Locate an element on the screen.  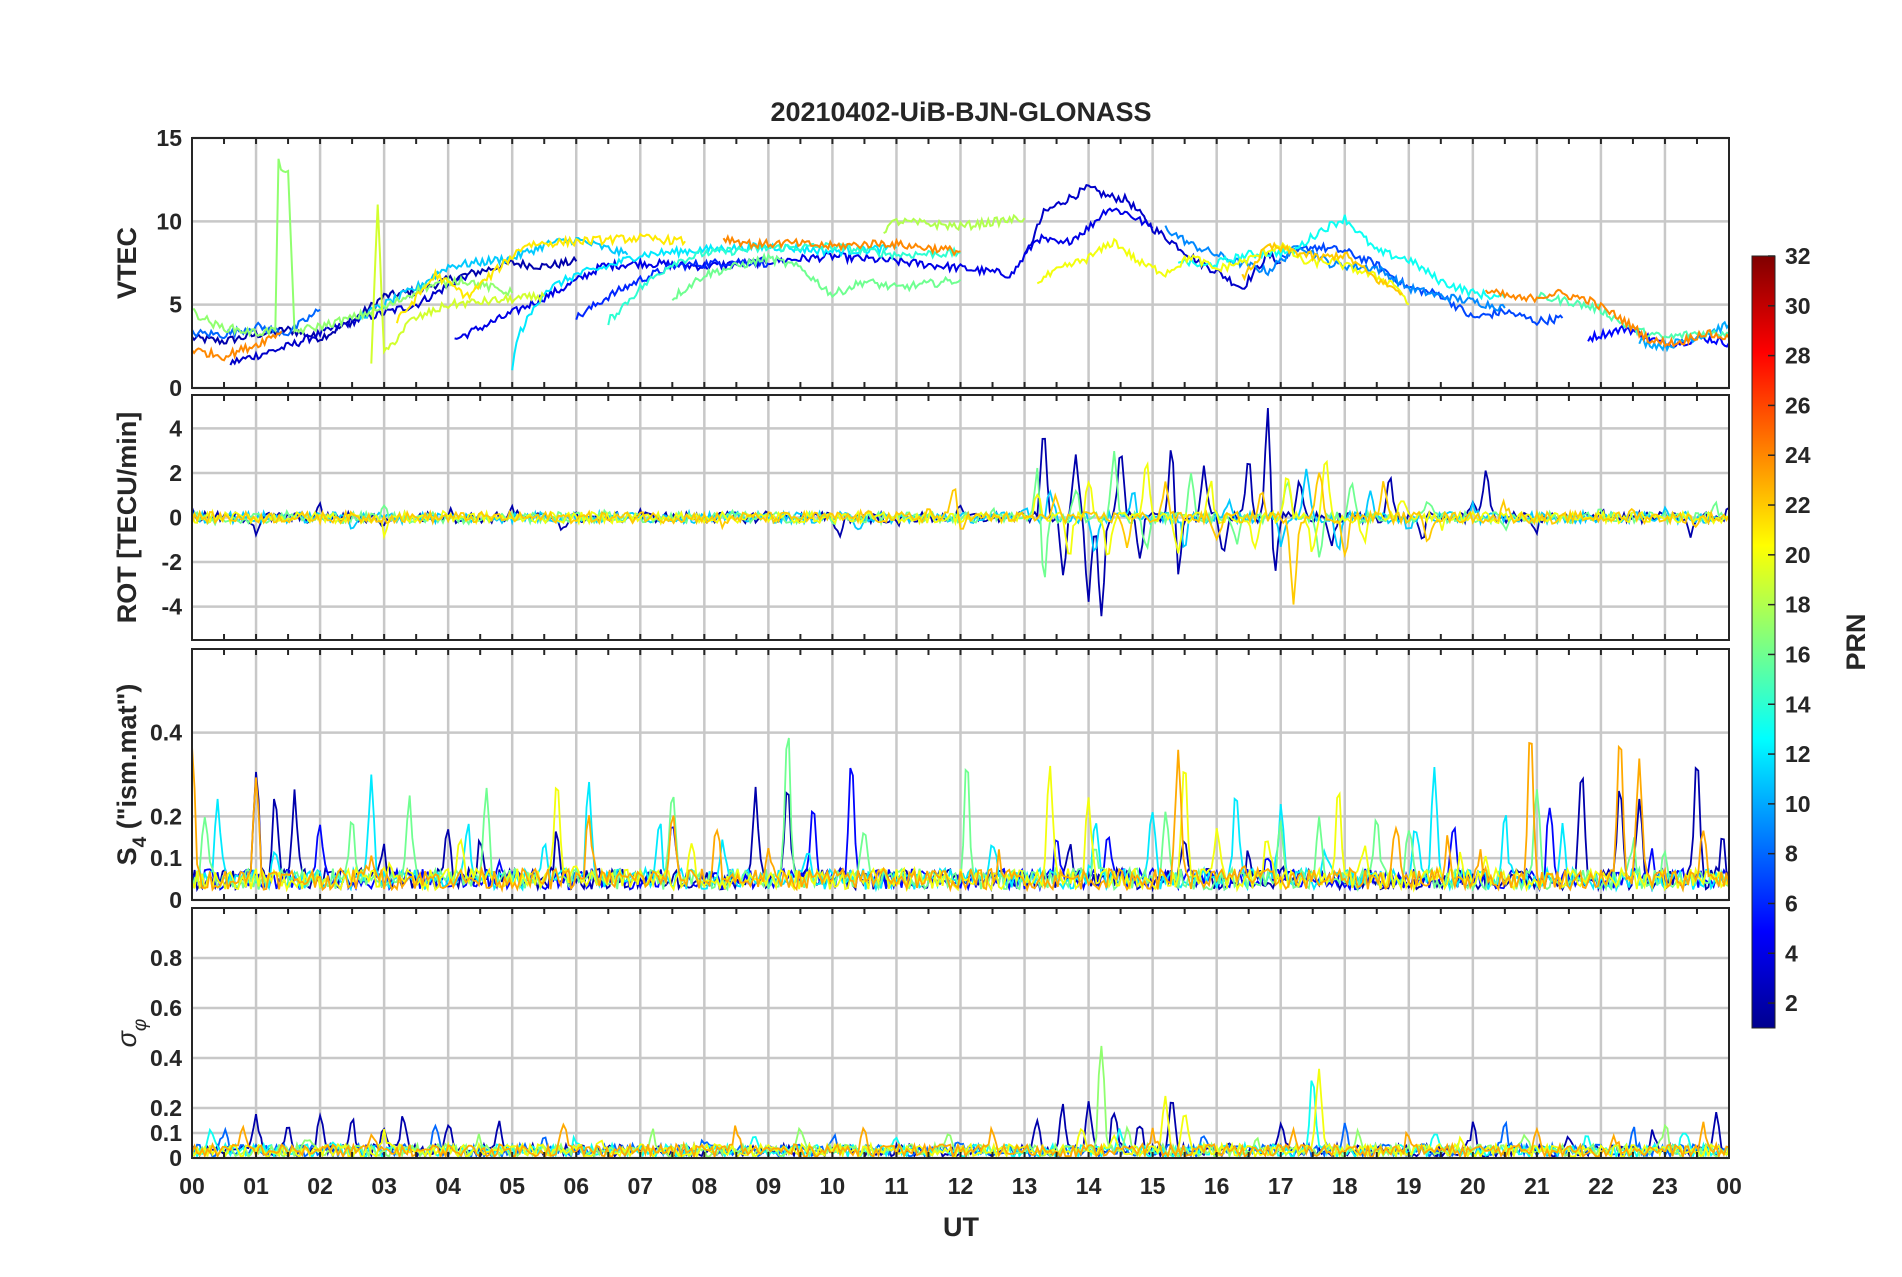
colorbar-tick-label: 14 is located at coordinates (1798, 704).